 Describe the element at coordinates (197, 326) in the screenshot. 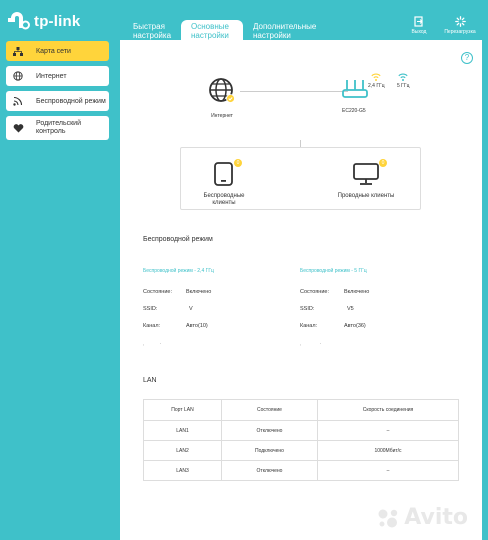

I see `wireless-24-channel-value: Авто(10)` at that location.